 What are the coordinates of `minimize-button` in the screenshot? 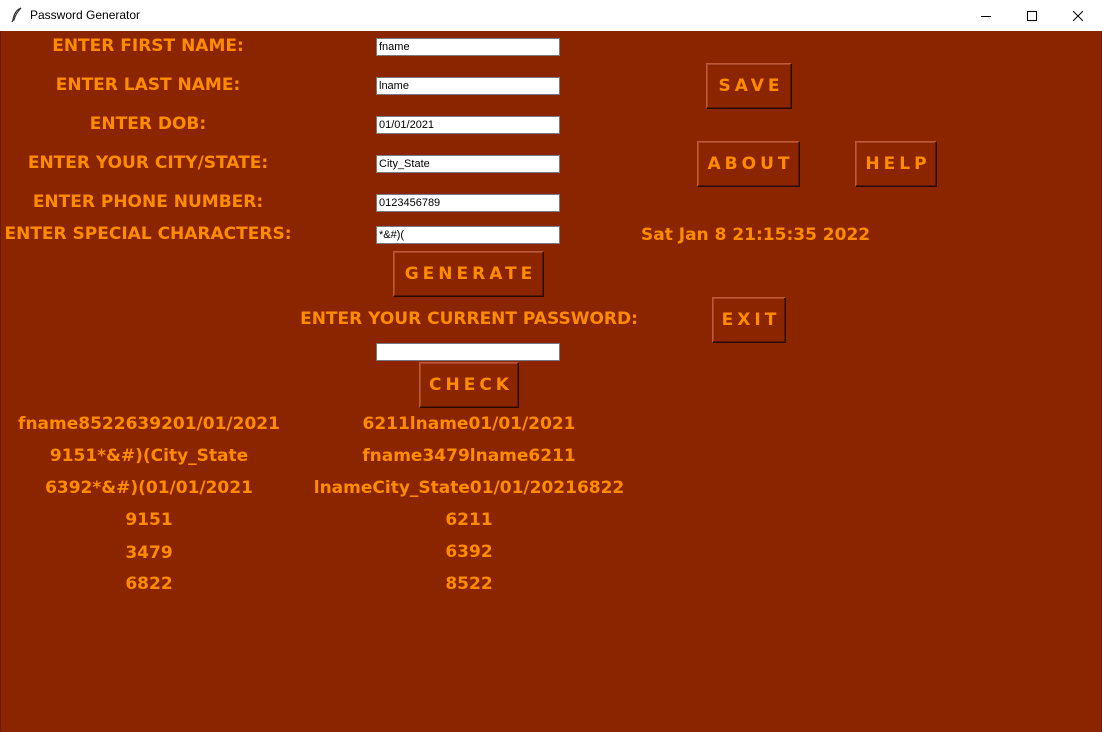 It's located at (986, 15).